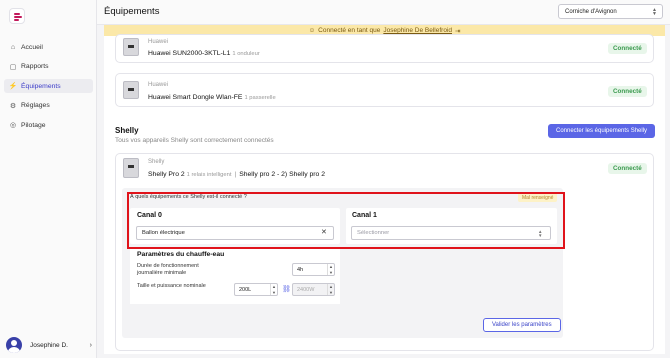 This screenshot has width=670, height=358. I want to click on target-icon: ◎, so click(13, 125).